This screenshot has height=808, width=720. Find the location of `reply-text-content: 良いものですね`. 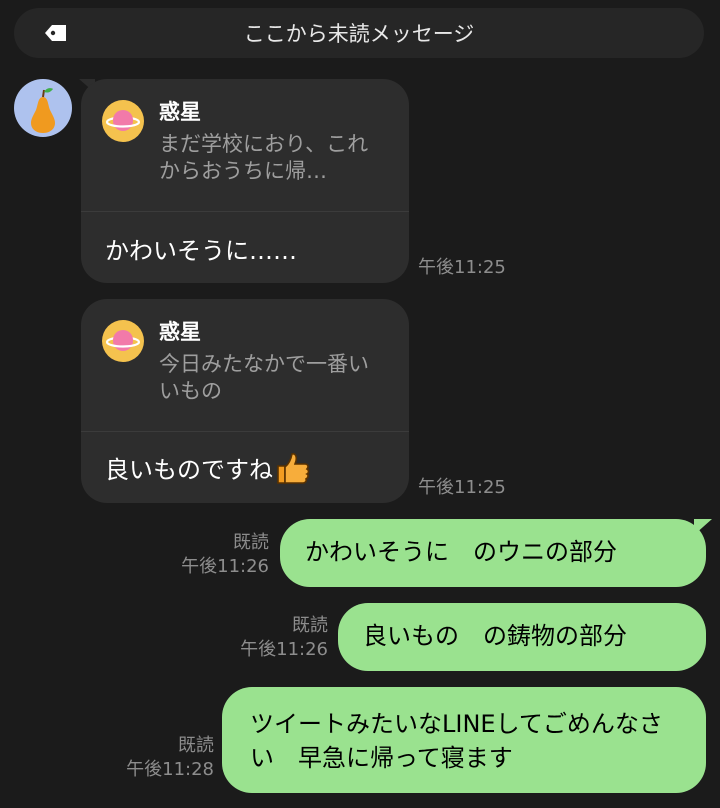

reply-text-content: 良いものですね is located at coordinates (189, 470).